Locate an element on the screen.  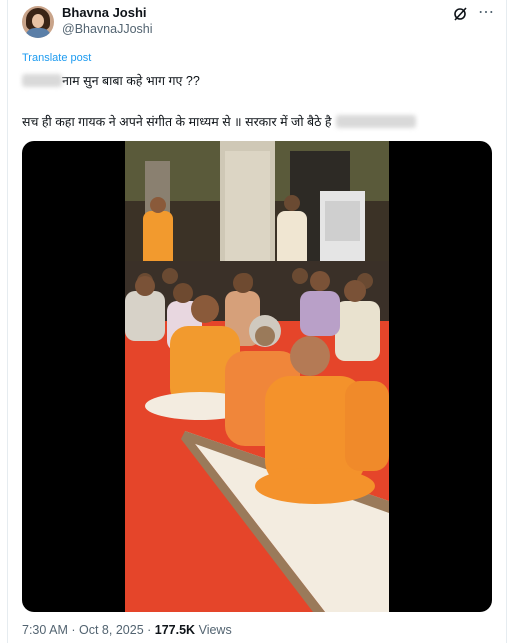
more-icon: ⋯ is located at coordinates (486, 13).